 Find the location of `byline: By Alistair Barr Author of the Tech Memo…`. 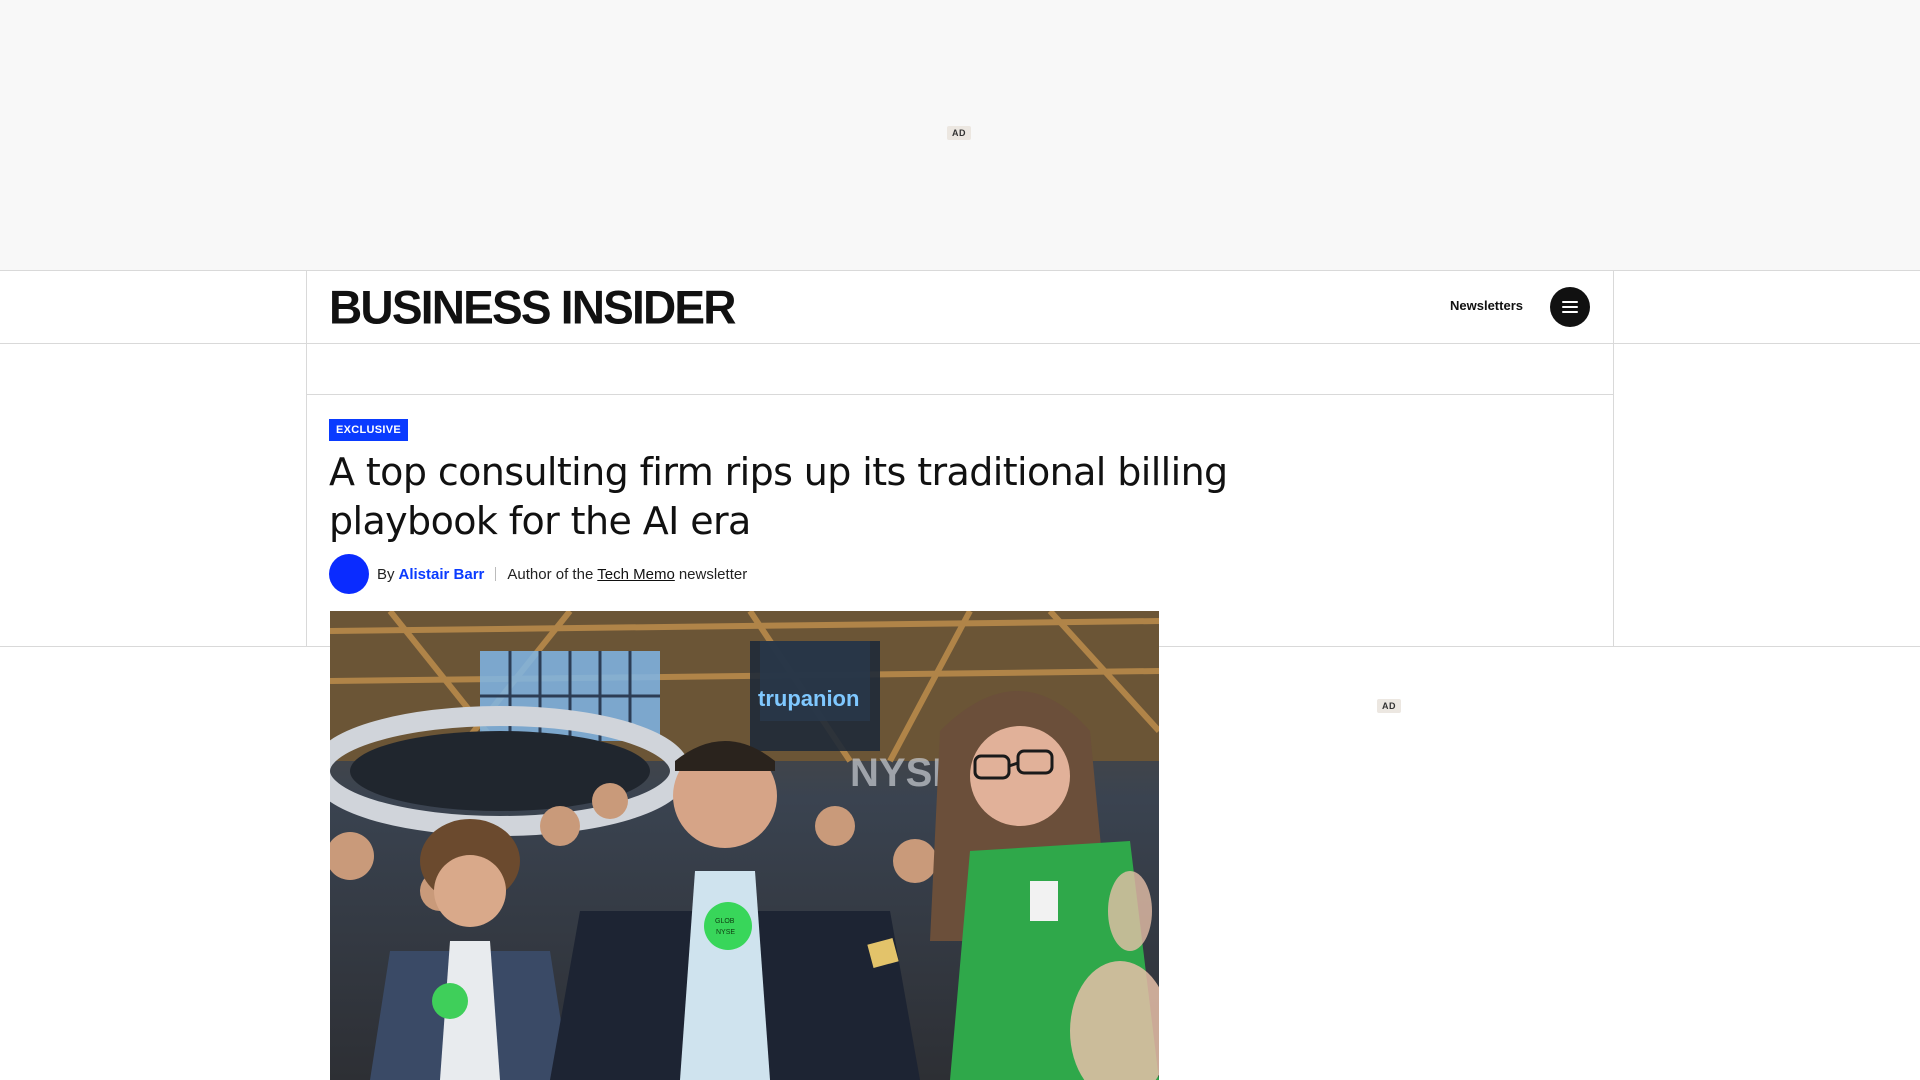

byline: By Alistair Barr Author of the Tech Memo… is located at coordinates (538, 574).